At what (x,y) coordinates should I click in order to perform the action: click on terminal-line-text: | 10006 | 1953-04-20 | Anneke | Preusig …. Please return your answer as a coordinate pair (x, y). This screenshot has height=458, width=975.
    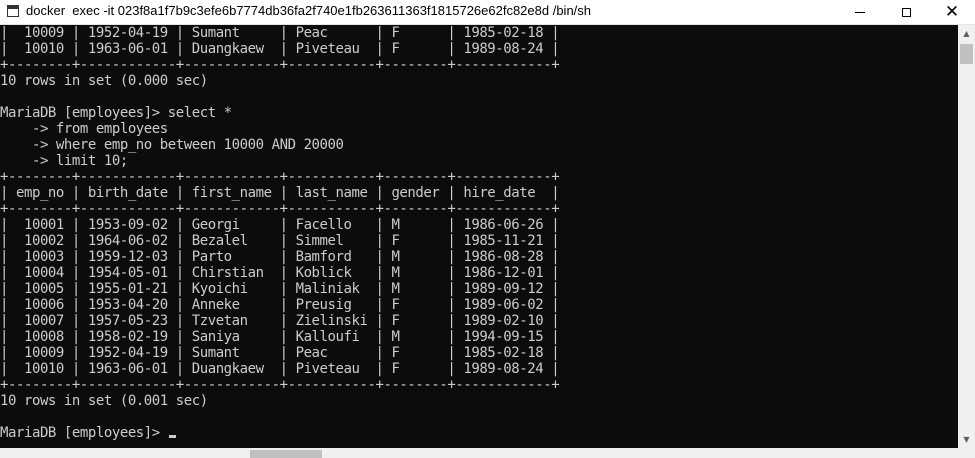
    Looking at the image, I should click on (280, 305).